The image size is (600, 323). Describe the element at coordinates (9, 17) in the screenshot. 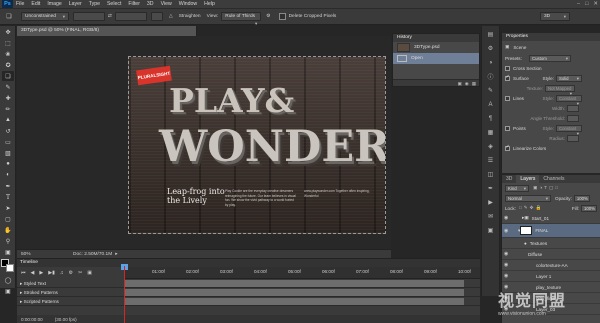

I see `crop-tool-preset-icon: ❏` at that location.